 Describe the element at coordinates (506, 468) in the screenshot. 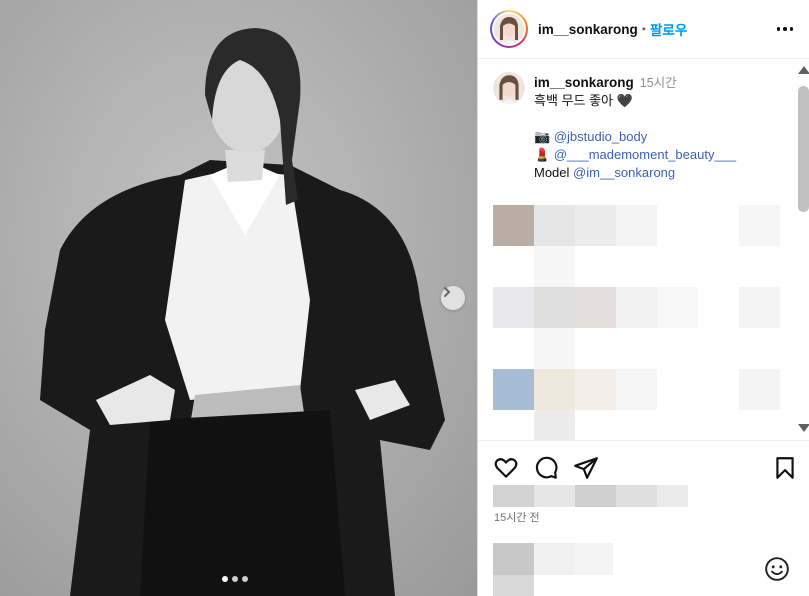

I see `heart-icon` at that location.